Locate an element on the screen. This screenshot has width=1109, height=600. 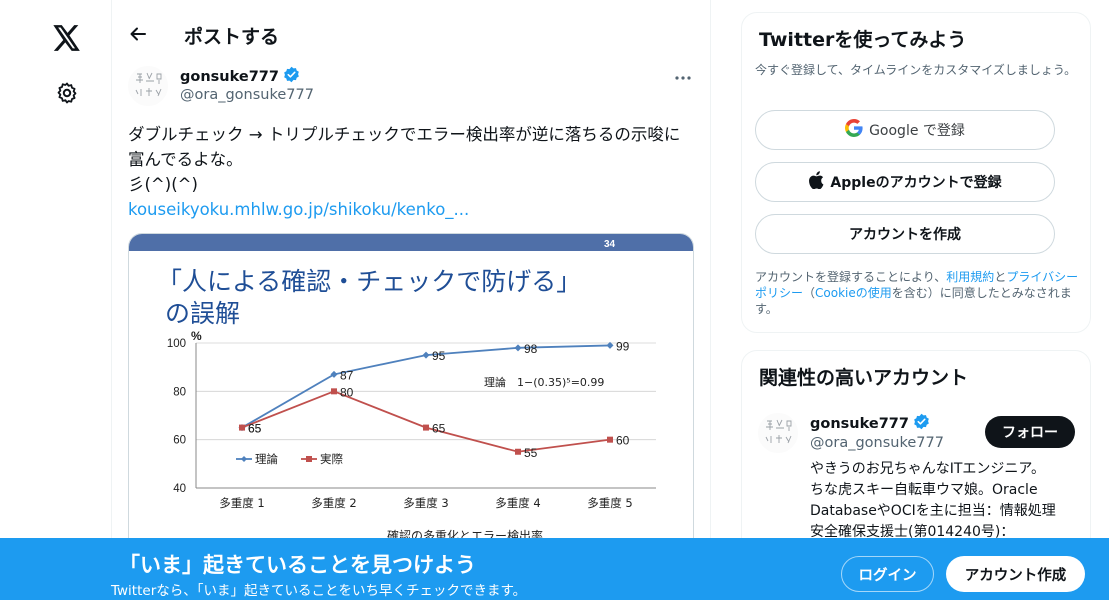
data-label: 98 is located at coordinates (531, 349).